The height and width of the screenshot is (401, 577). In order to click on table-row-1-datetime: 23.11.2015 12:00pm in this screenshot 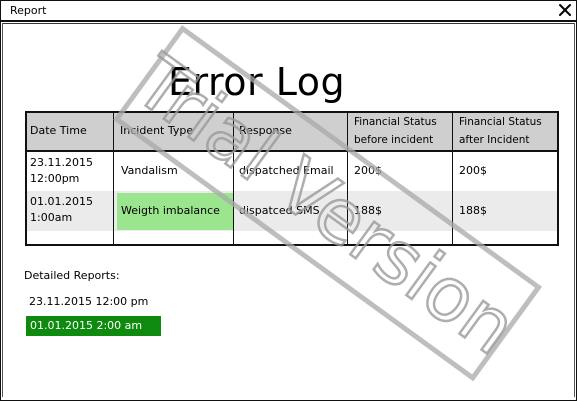, I will do `click(61, 171)`.